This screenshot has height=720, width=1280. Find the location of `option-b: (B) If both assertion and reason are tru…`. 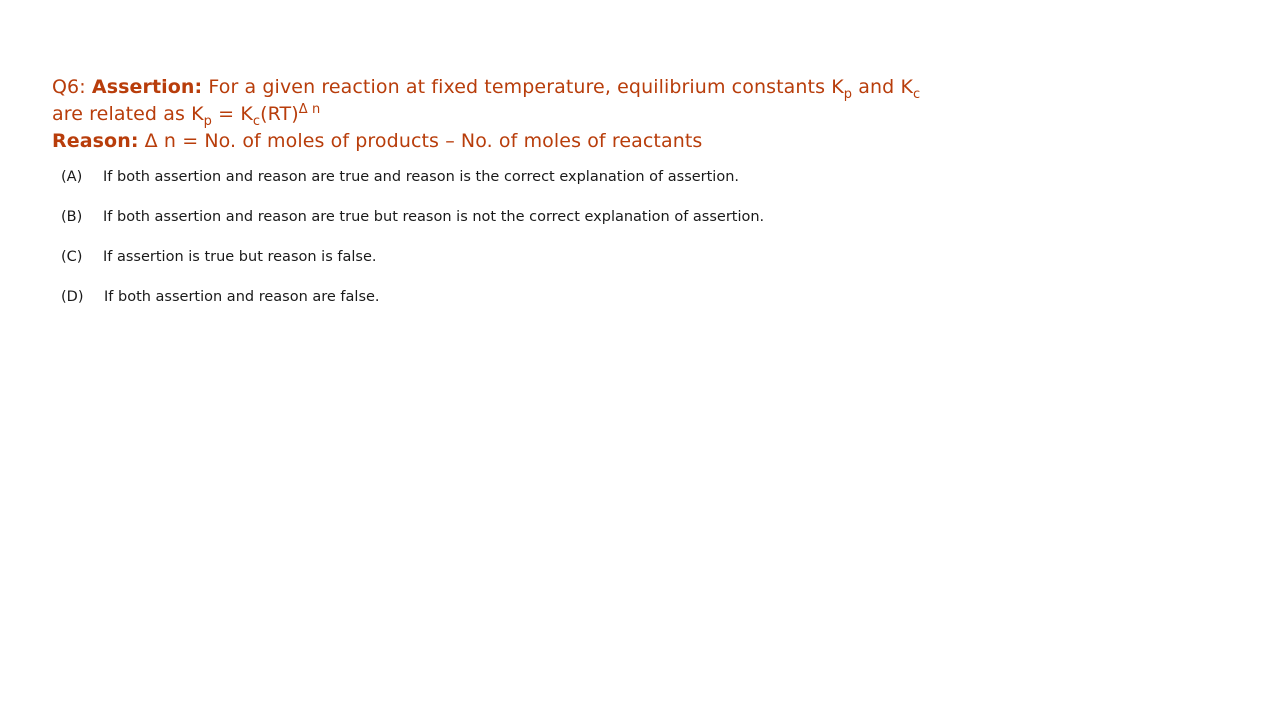

option-b: (B) If both assertion and reason are tru… is located at coordinates (412, 226).